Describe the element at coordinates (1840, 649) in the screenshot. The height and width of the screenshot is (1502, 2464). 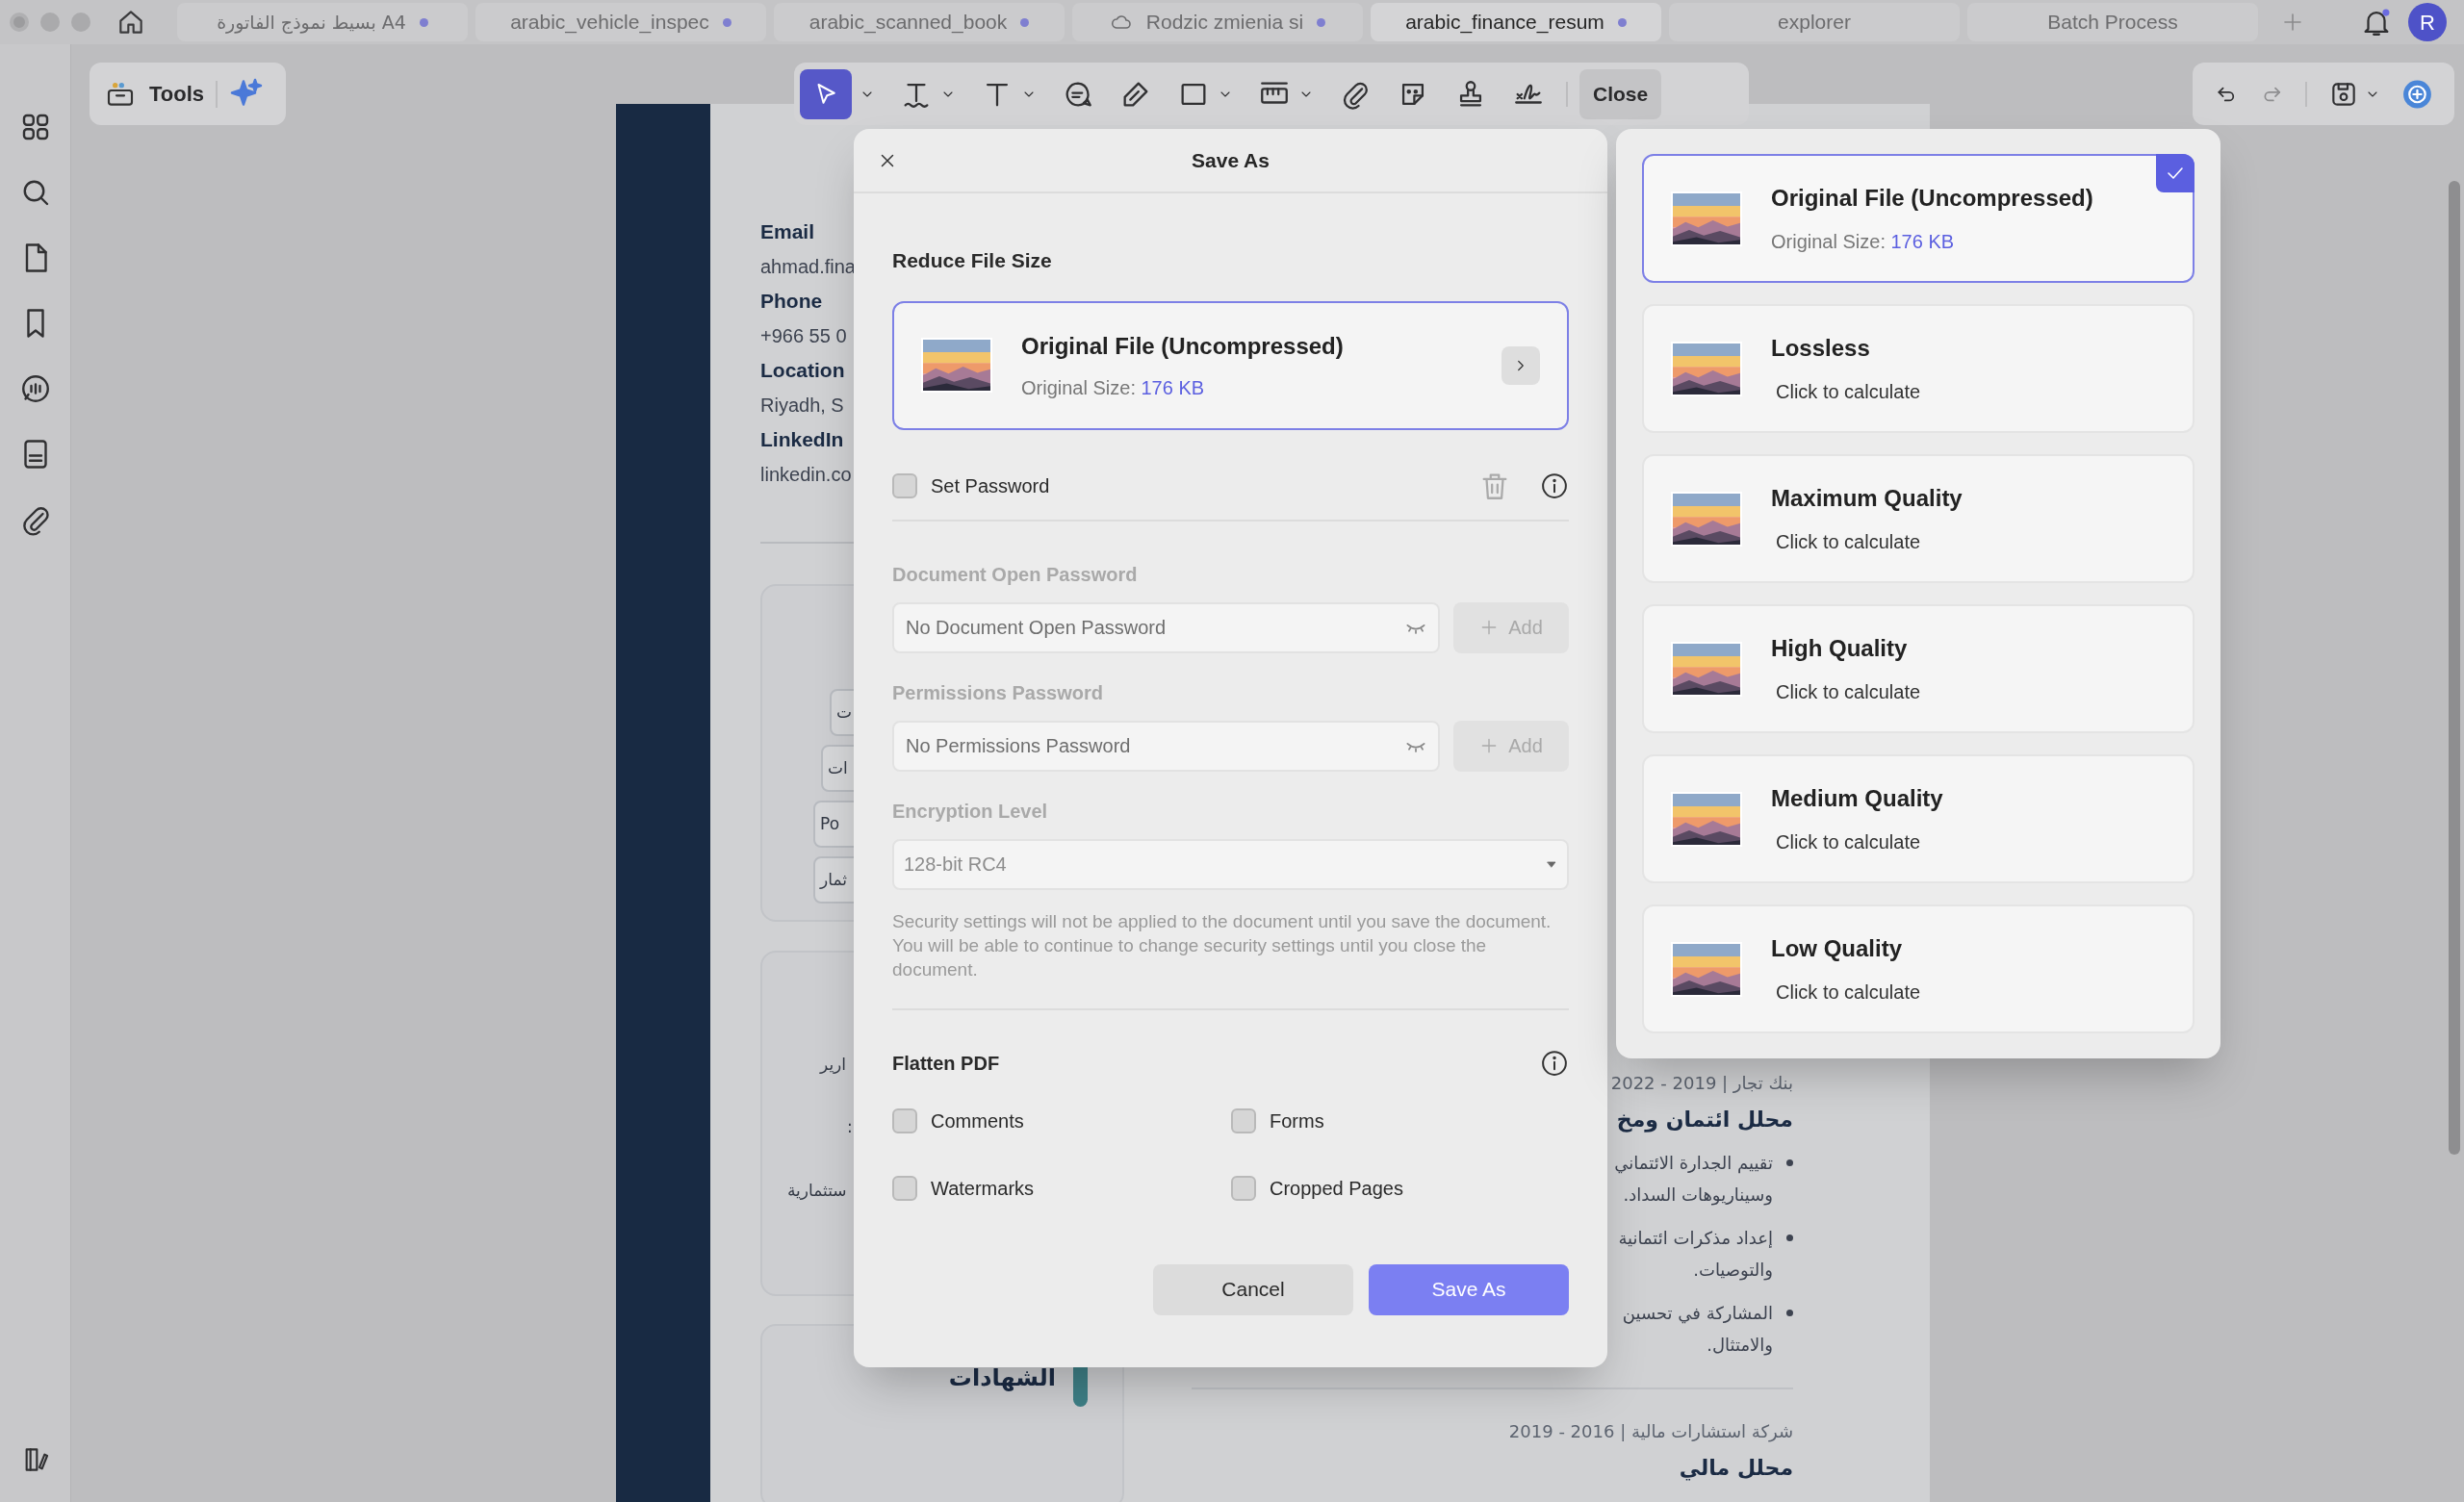
I see `option-title: High Quality` at that location.